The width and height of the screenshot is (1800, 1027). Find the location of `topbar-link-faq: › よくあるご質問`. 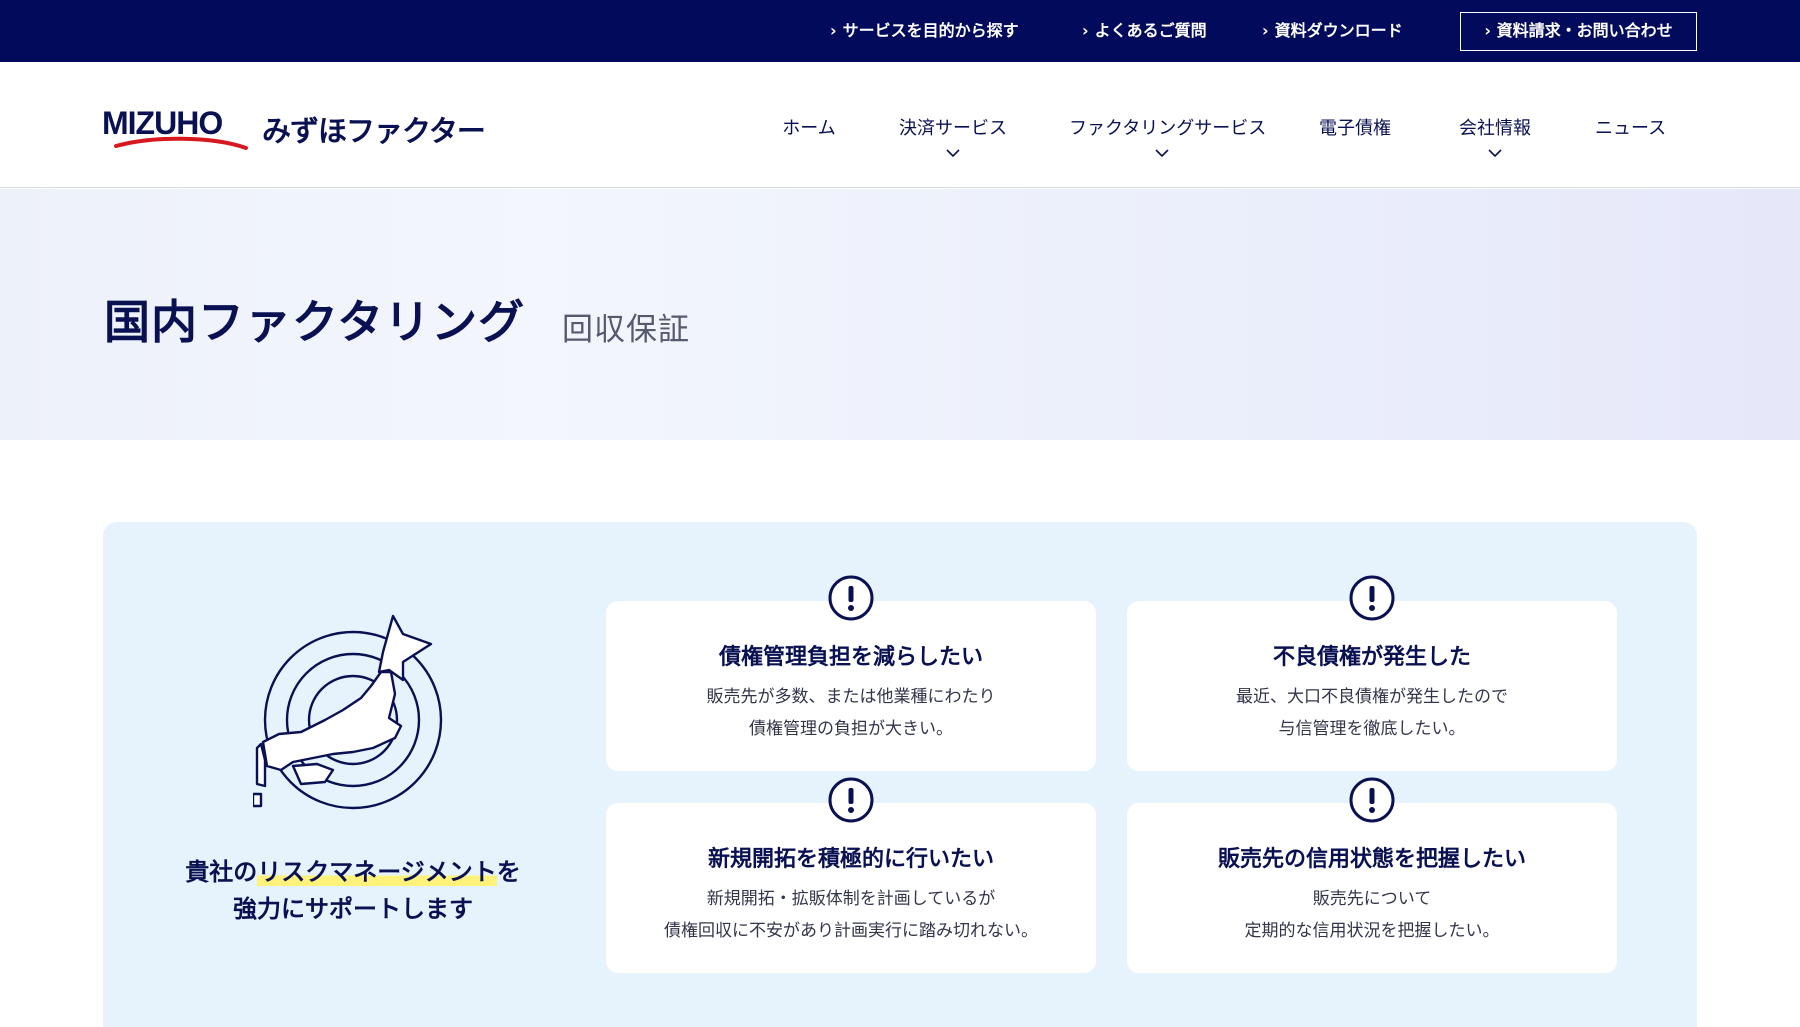

topbar-link-faq: › よくあるご質問 is located at coordinates (1144, 31).